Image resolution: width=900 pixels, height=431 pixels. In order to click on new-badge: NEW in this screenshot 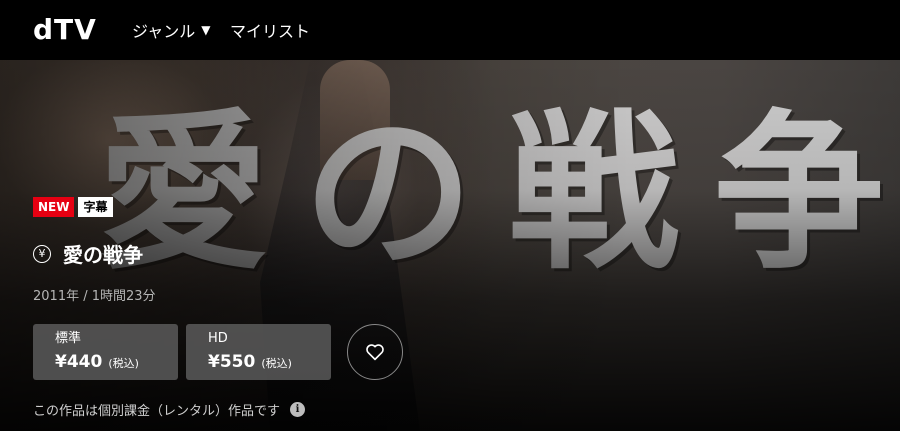, I will do `click(54, 207)`.